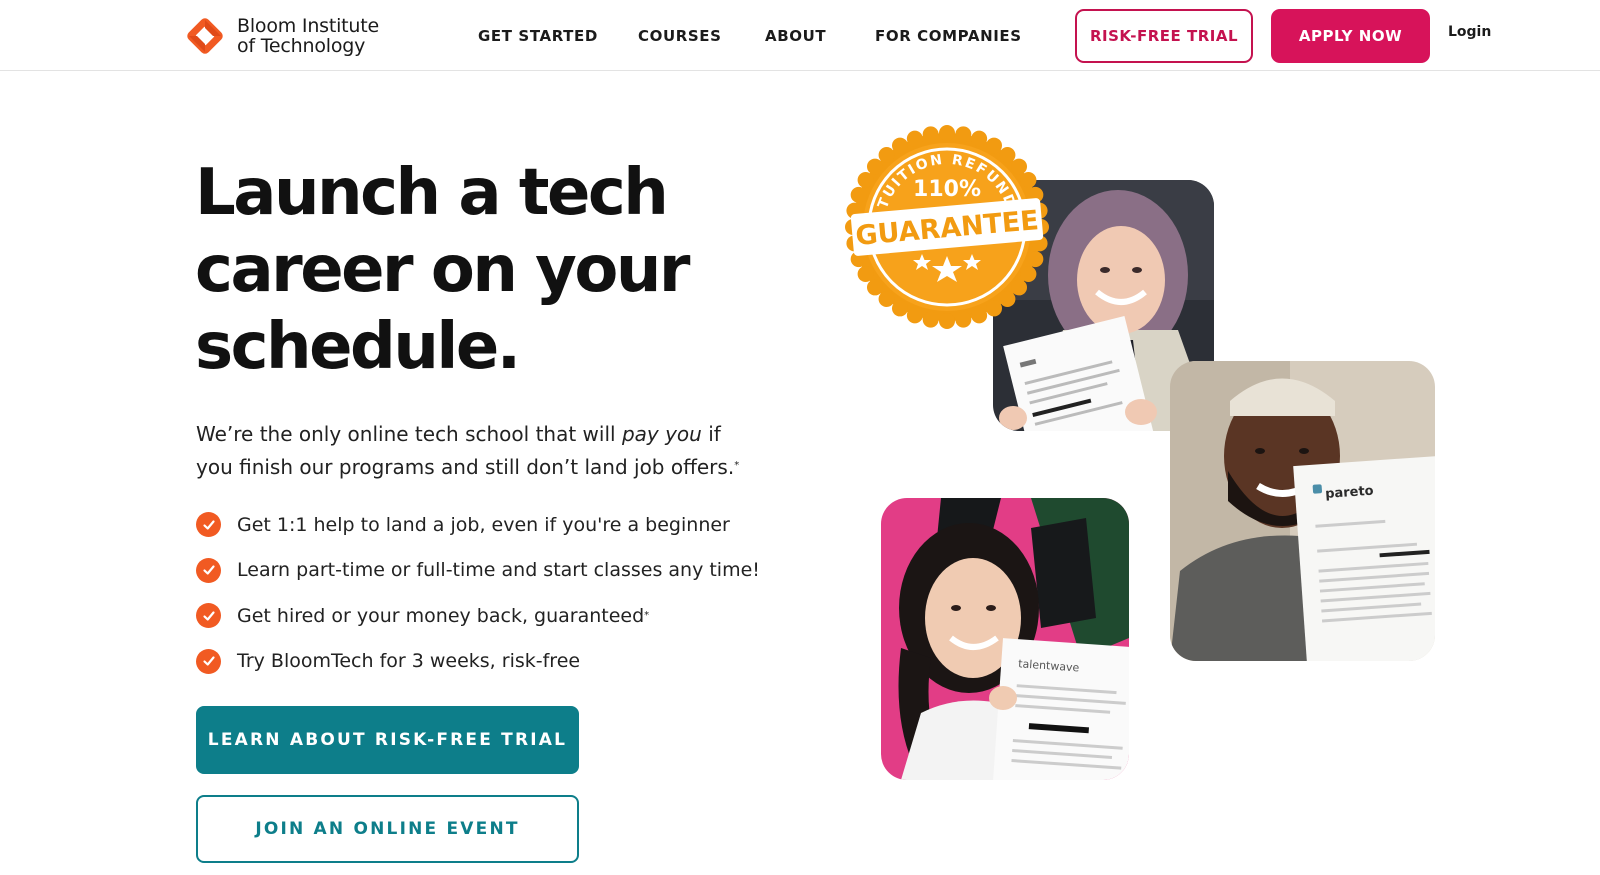 This screenshot has width=1600, height=875. What do you see at coordinates (737, 465) in the screenshot?
I see `intro-footnote-mark: *` at bounding box center [737, 465].